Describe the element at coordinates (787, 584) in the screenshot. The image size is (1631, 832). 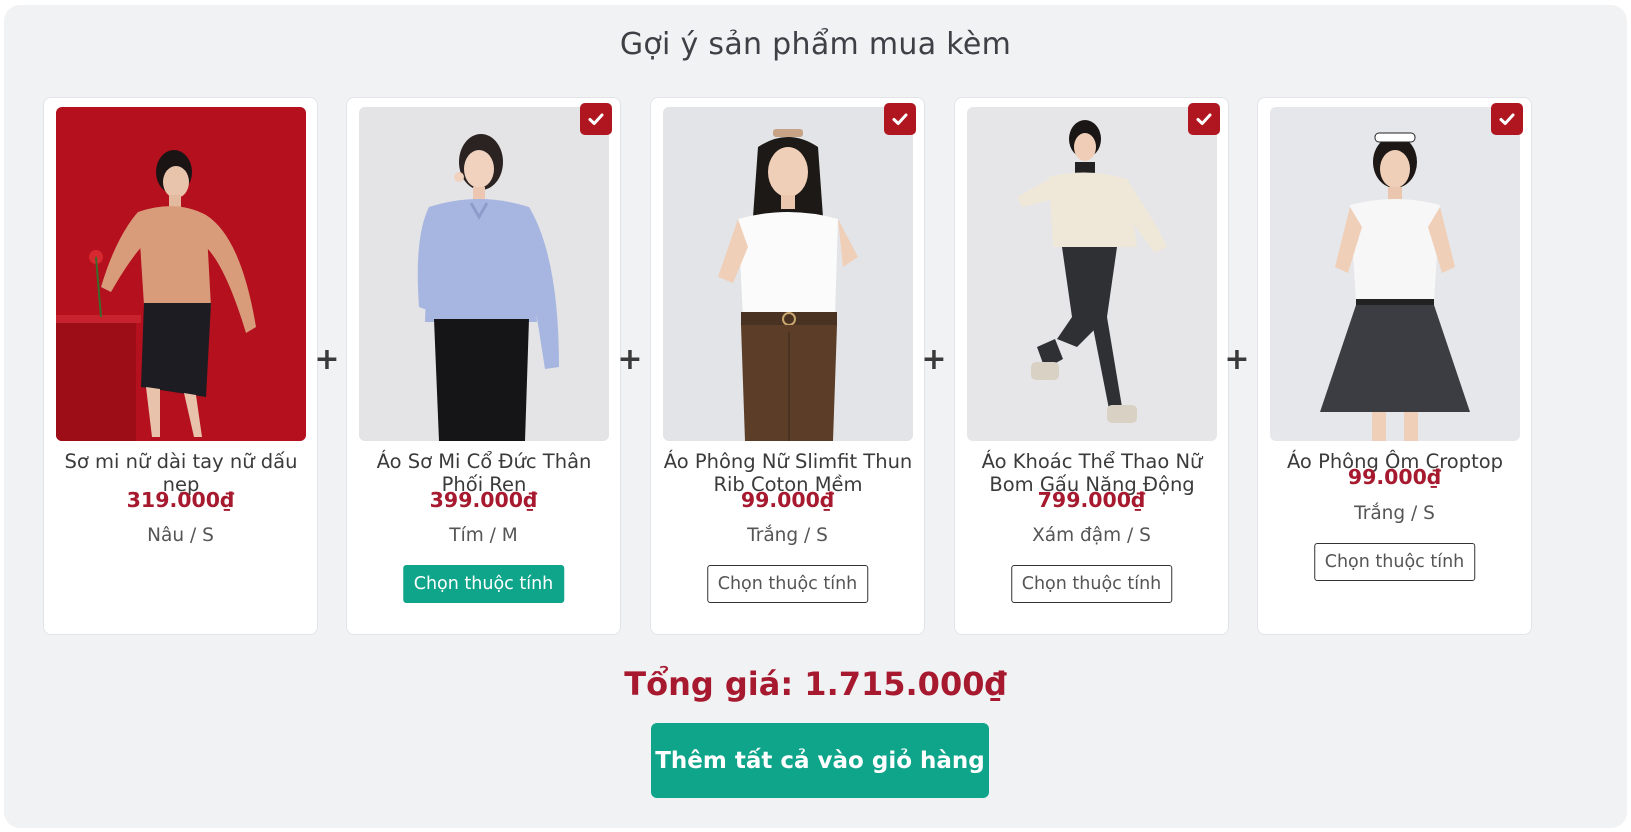
I see `choose-attributes-button-3: Chọn thuộc tính` at that location.